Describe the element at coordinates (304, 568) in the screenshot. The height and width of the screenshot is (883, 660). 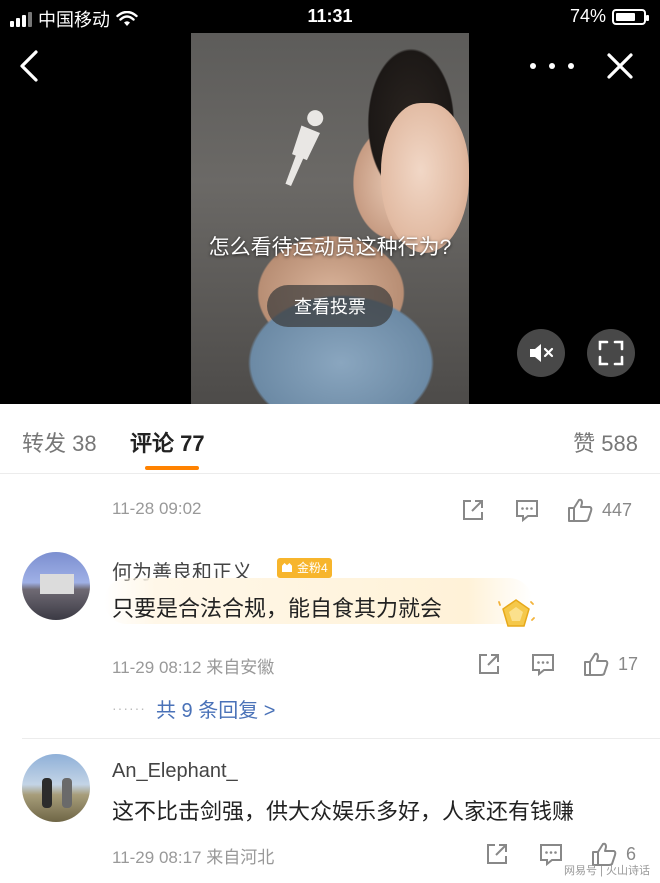
I see `fan-badge: 金粉4` at that location.